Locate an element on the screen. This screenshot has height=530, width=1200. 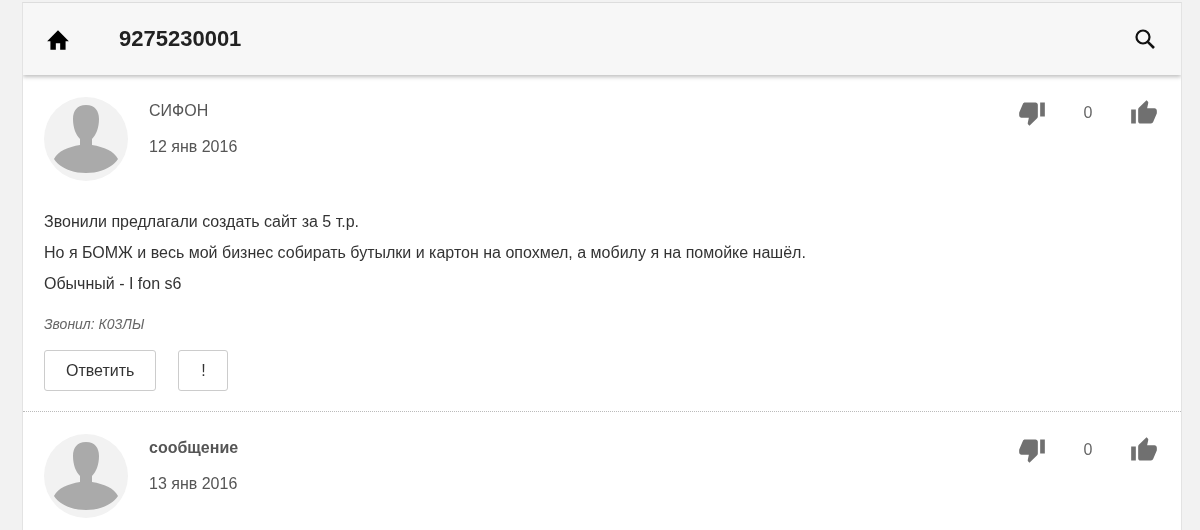
search-icon is located at coordinates (1145, 39).